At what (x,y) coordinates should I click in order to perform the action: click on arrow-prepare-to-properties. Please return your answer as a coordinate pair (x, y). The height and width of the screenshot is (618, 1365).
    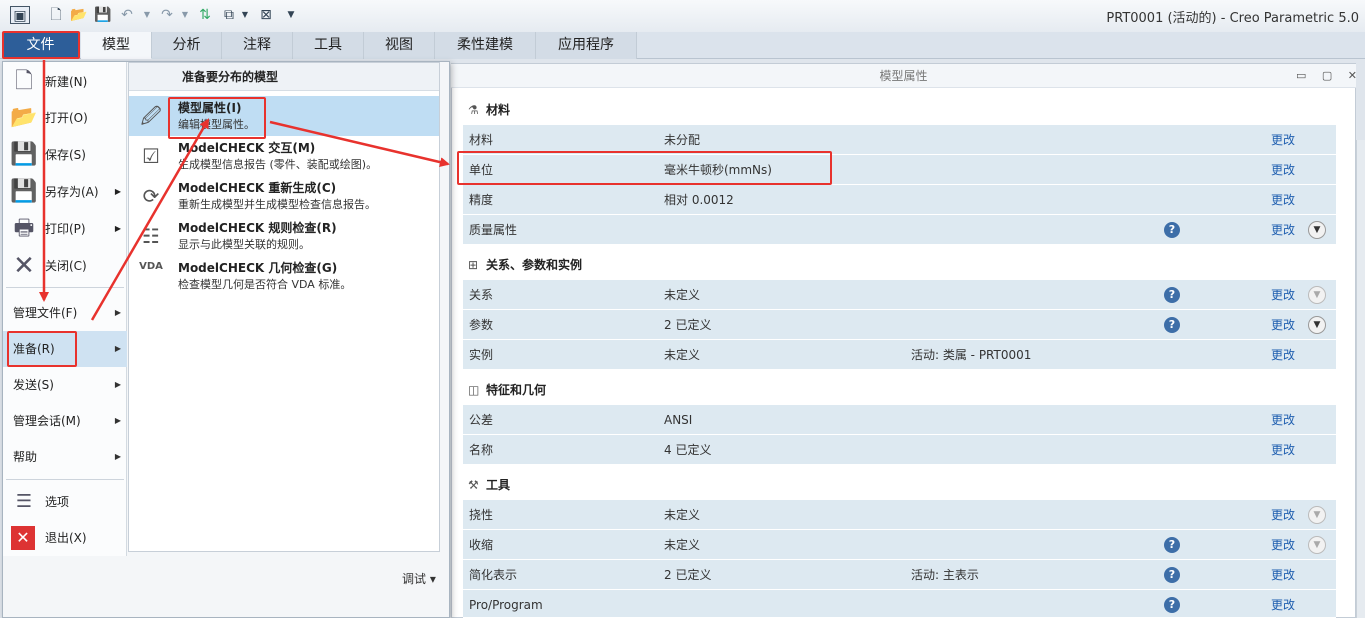
    Looking at the image, I should click on (150, 219).